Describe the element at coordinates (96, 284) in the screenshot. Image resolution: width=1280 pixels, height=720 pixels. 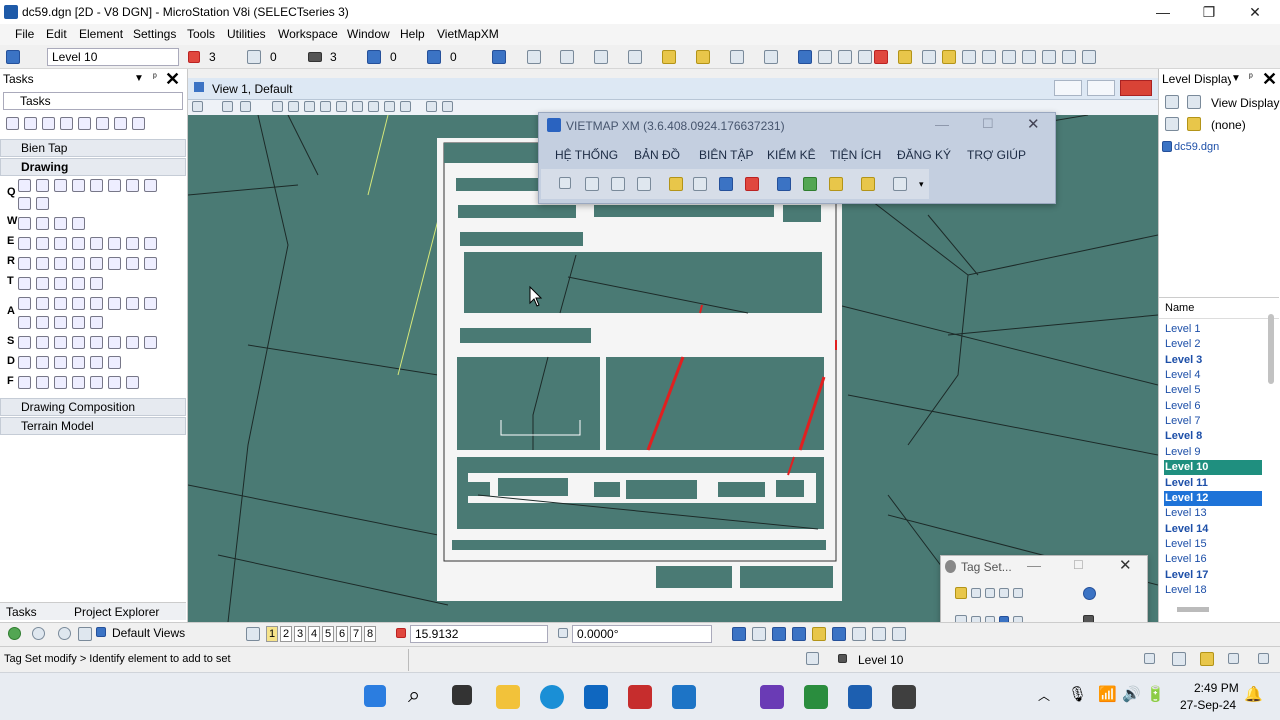
I see `drop-complex-icon` at that location.